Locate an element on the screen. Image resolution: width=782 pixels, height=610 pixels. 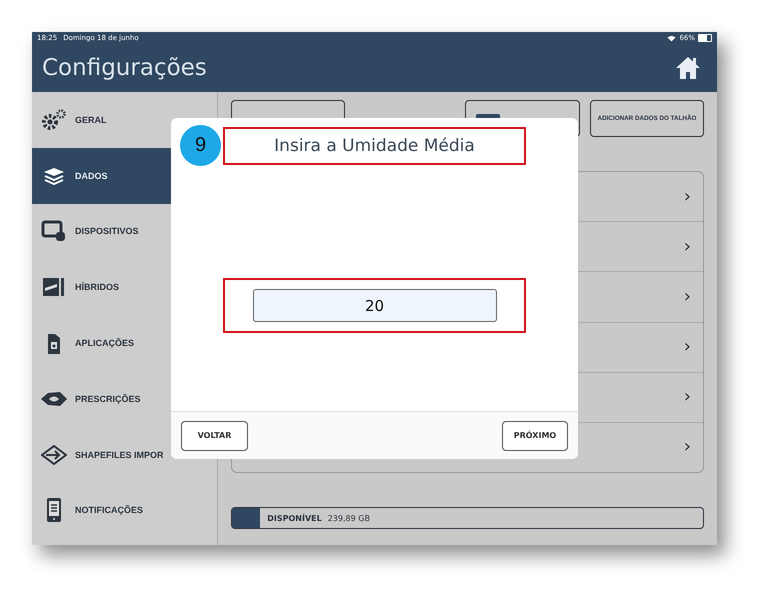
gears-icon is located at coordinates (54, 119).